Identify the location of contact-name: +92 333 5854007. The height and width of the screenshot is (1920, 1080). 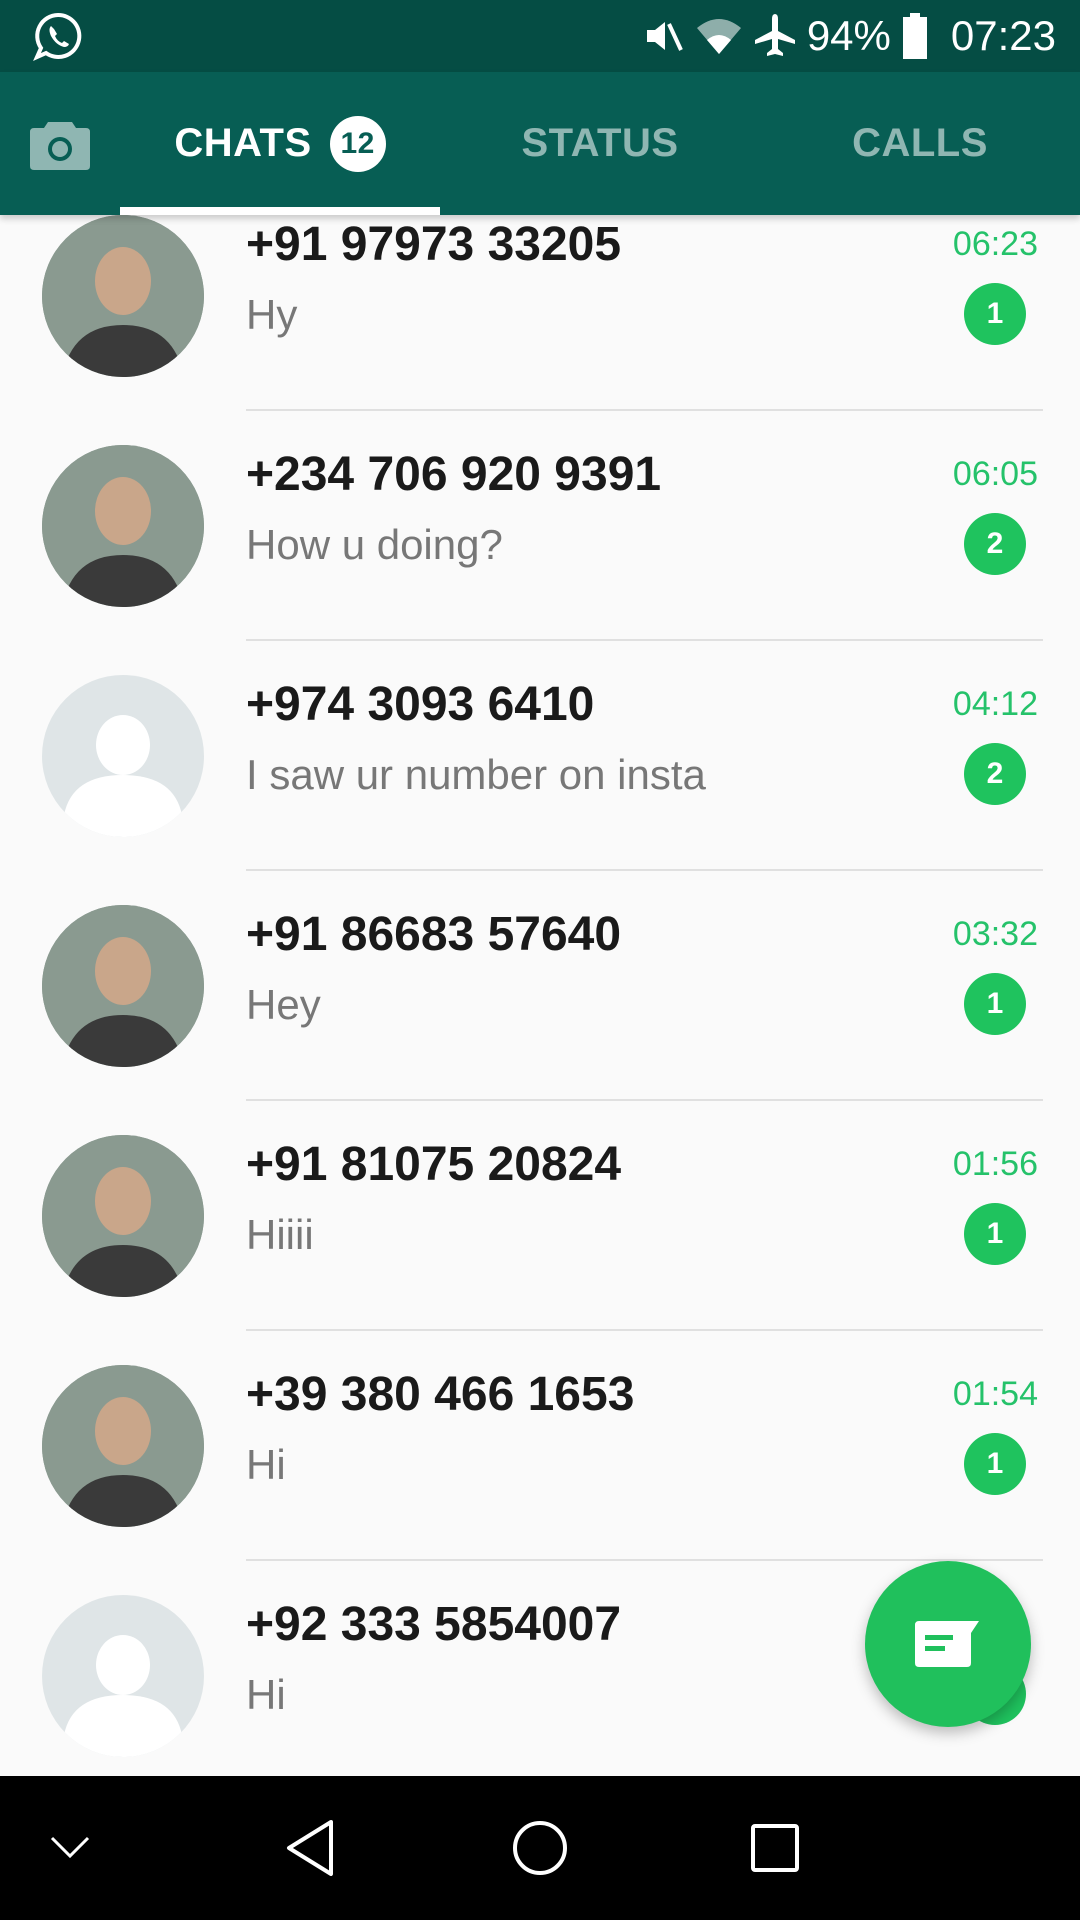
(434, 1624).